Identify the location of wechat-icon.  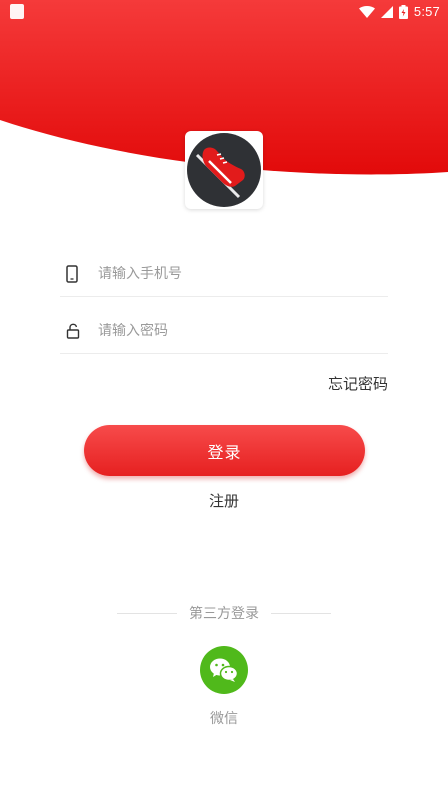
(224, 670).